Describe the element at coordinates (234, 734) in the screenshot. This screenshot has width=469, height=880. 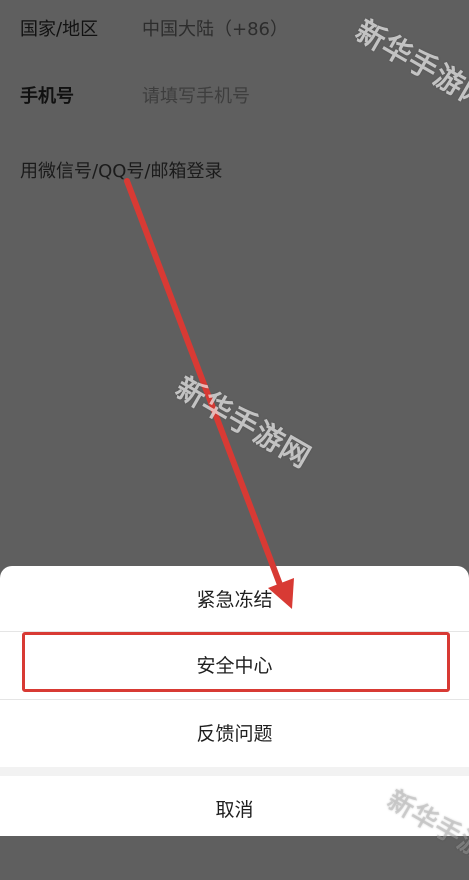
I see `feedback-option: 反馈问题` at that location.